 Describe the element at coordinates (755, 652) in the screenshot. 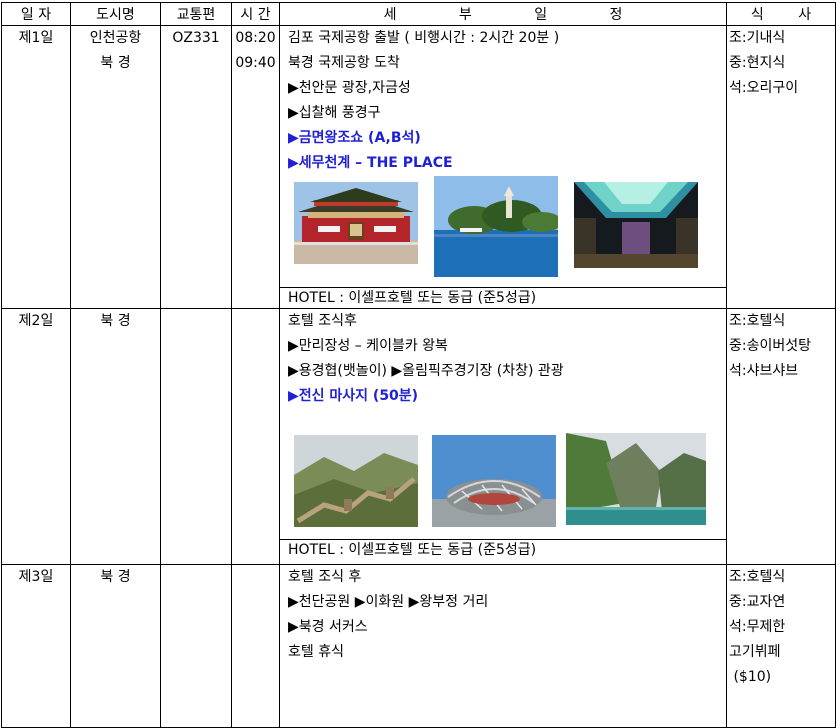

I see `meal-item: 고기뷔페` at that location.